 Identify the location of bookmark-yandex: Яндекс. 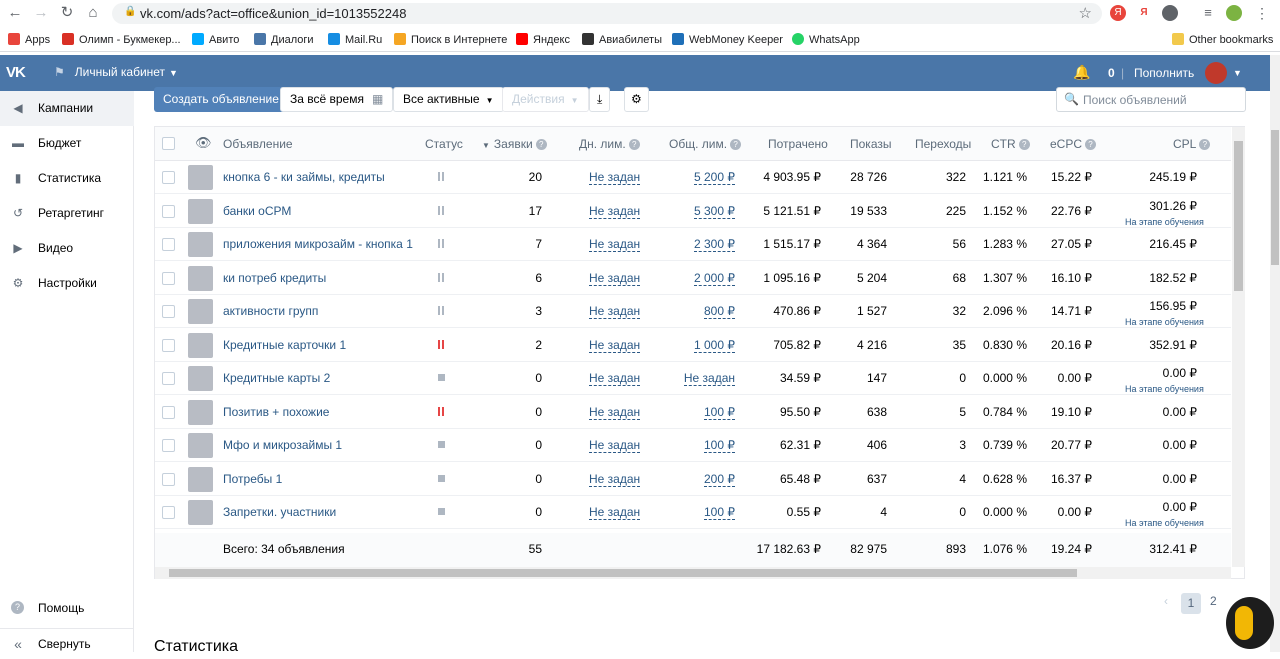
(543, 39).